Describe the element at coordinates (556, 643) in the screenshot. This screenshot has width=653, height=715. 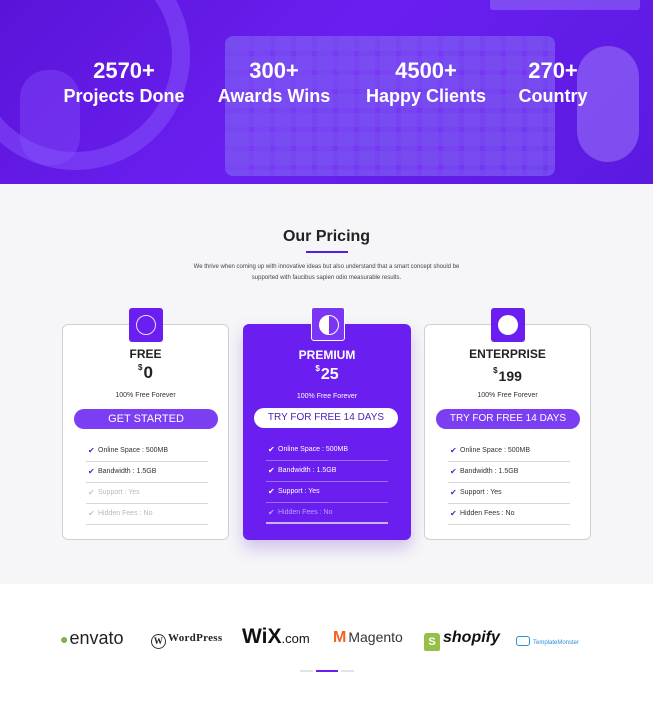
I see `logo-text: TemplateMonster` at that location.